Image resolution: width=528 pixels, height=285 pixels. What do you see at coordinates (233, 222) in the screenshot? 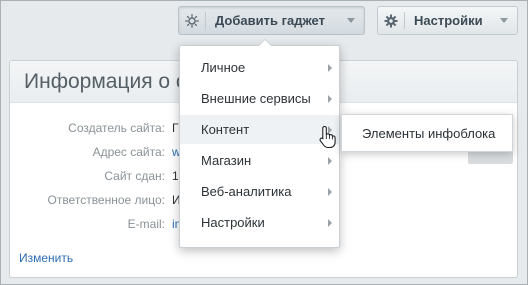
I see `menu-item-label: Настройки` at bounding box center [233, 222].